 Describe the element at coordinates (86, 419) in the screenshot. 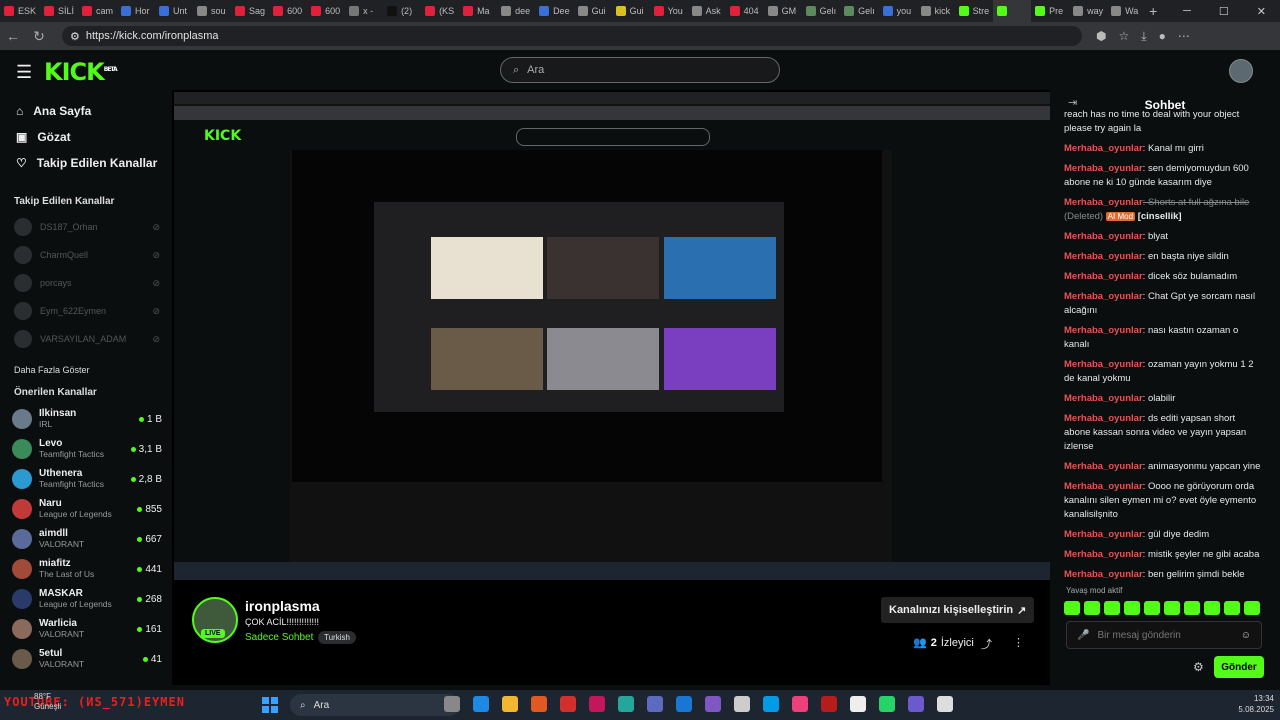

I see `recommended-channel: Ilkinsan IRL 1 B` at that location.